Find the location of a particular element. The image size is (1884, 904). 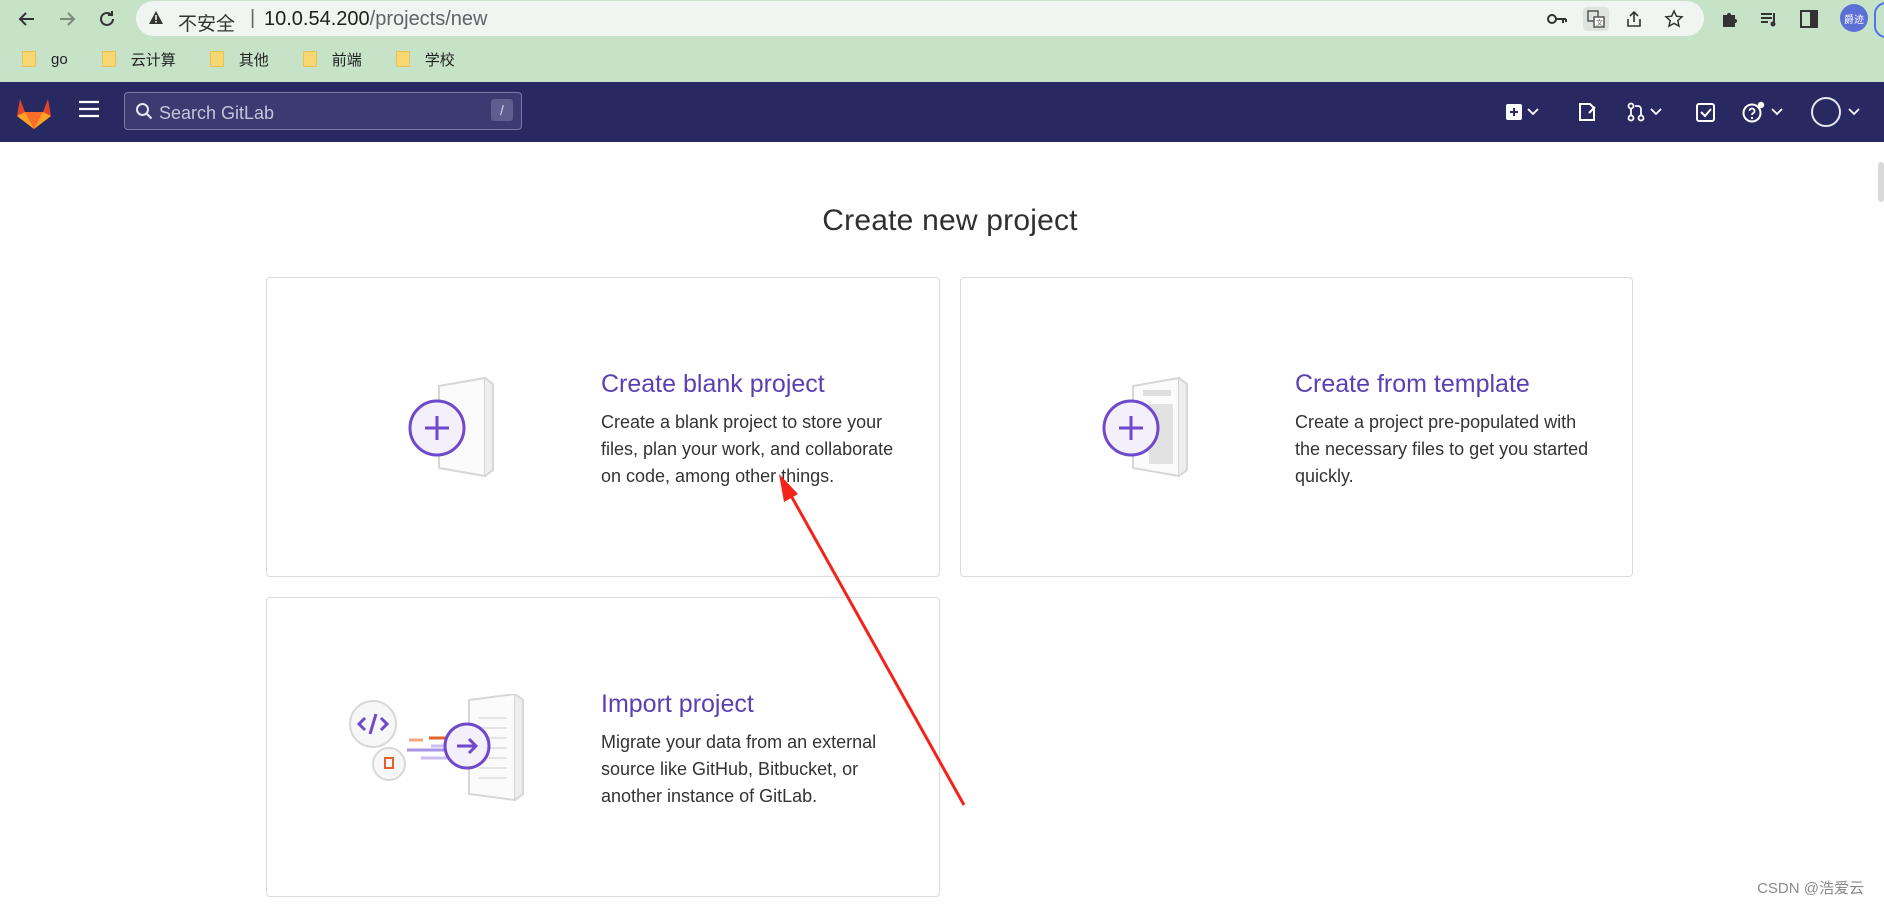

help-dropdown is located at coordinates (1762, 112).